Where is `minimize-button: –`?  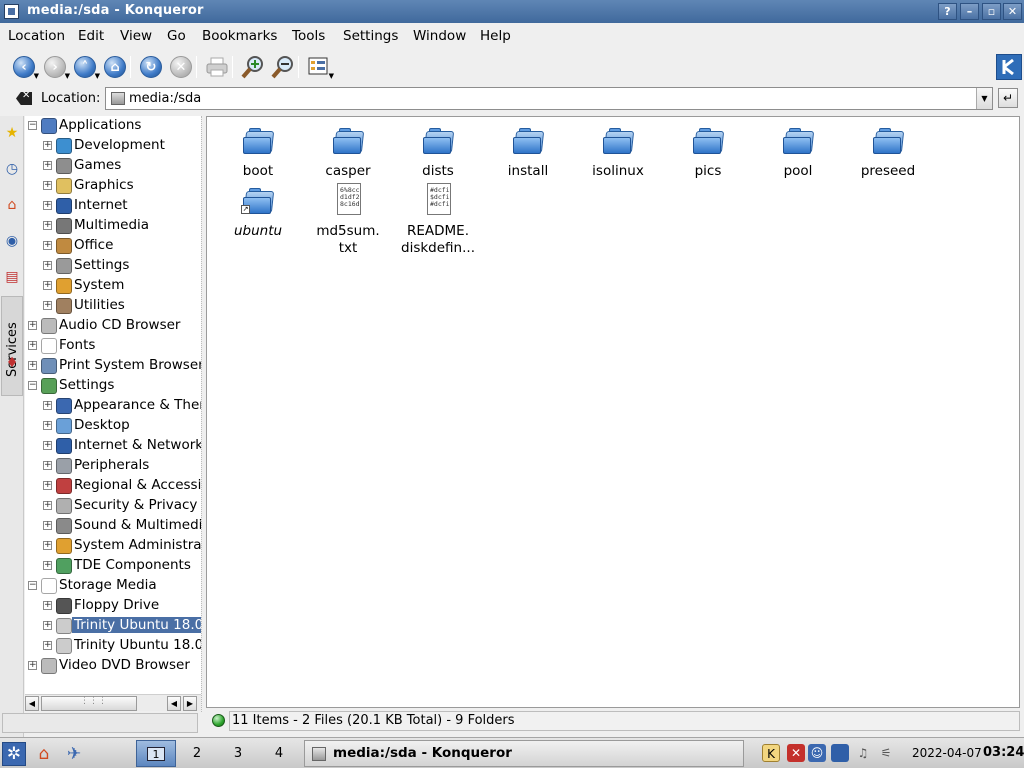
minimize-button: – is located at coordinates (969, 11).